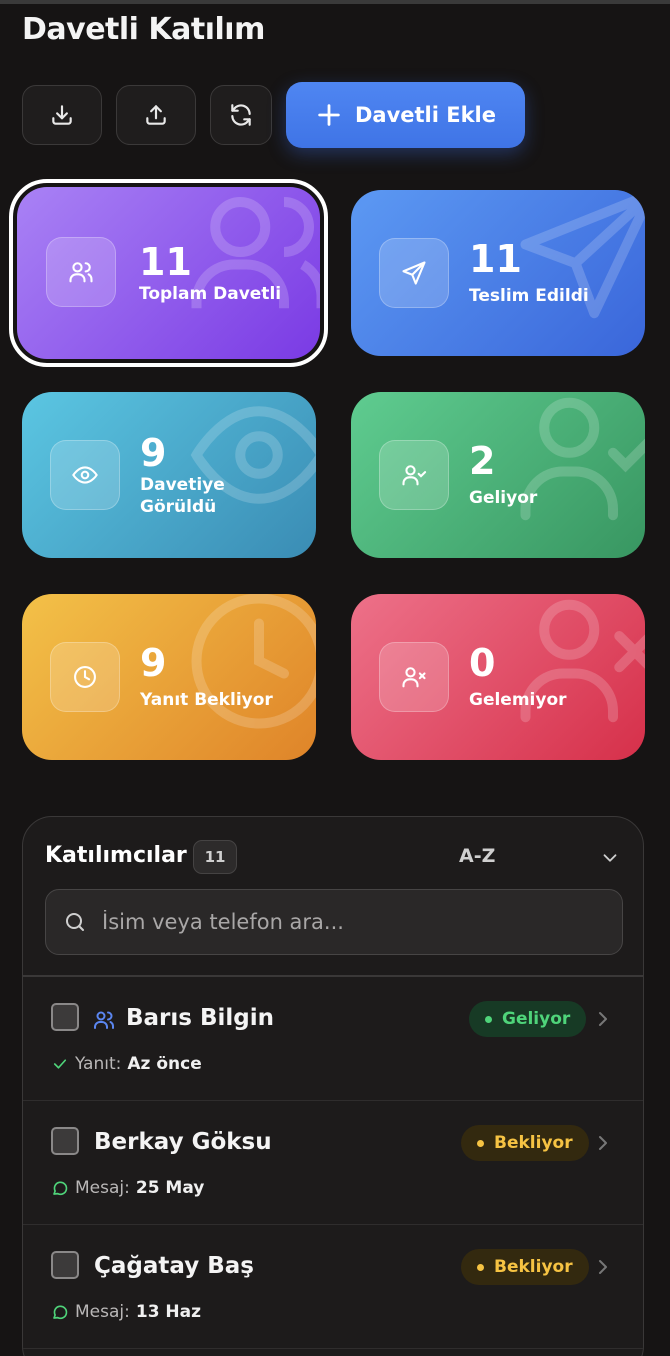 The height and width of the screenshot is (1356, 670). I want to click on status-label: Geliyor, so click(536, 1019).